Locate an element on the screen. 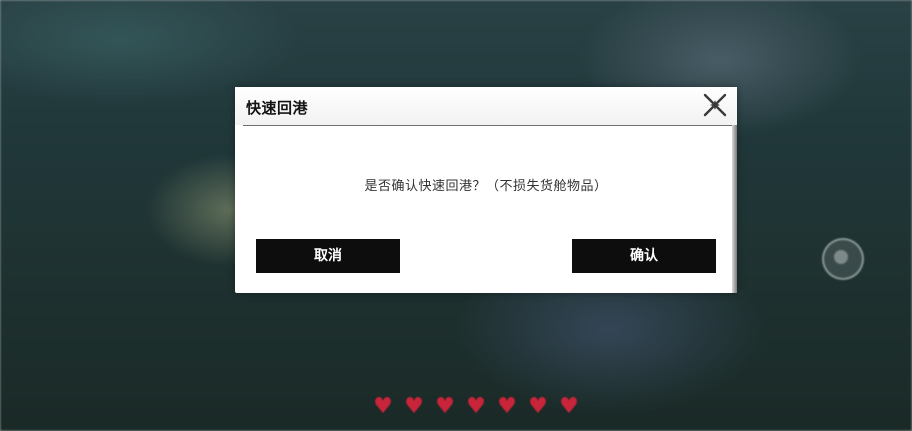 Image resolution: width=912 pixels, height=431 pixels. header-divider is located at coordinates (488, 125).